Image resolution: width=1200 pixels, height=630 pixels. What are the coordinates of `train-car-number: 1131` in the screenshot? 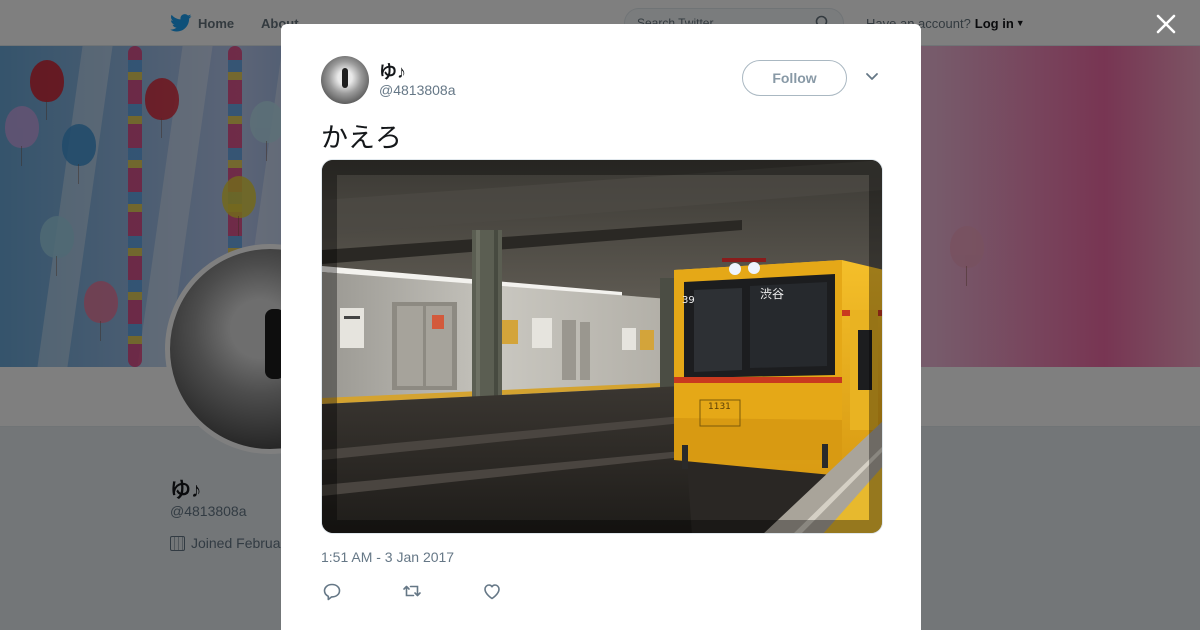 It's located at (719, 407).